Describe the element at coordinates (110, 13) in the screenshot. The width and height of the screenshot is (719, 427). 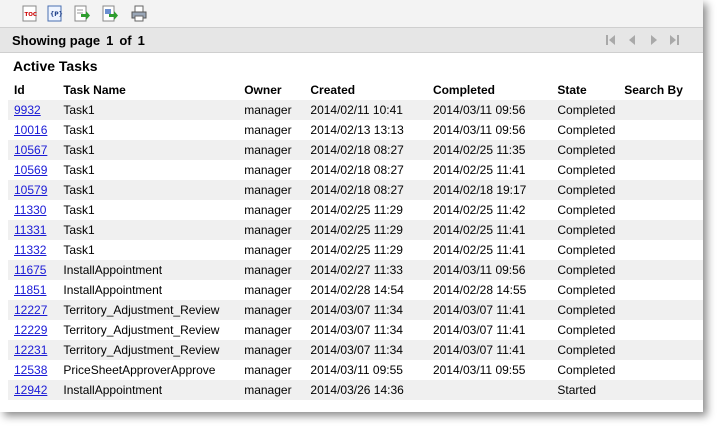
I see `export-data-icon` at that location.